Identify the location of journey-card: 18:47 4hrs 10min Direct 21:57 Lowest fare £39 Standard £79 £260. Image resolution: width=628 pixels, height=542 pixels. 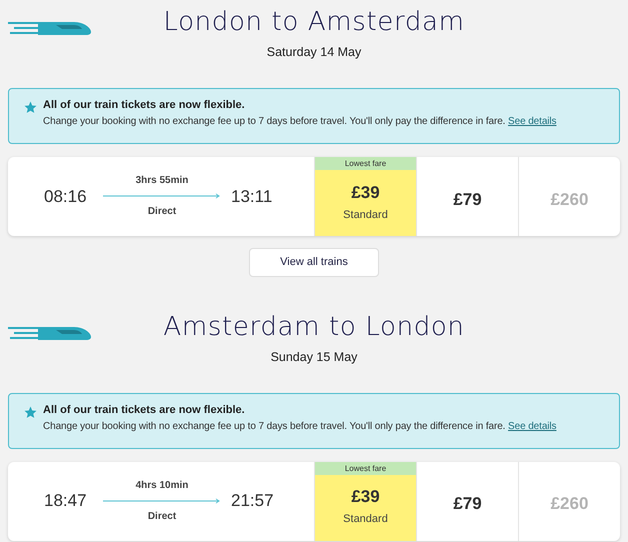
(314, 501).